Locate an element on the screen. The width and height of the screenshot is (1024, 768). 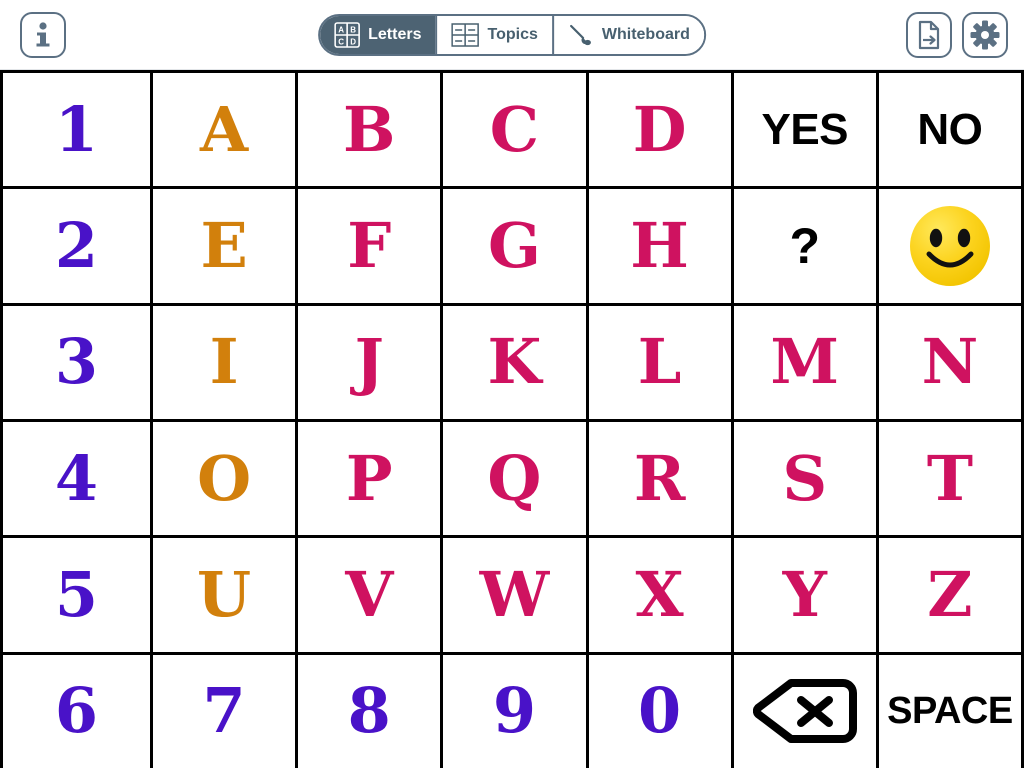
key-label: 8 is located at coordinates (369, 711).